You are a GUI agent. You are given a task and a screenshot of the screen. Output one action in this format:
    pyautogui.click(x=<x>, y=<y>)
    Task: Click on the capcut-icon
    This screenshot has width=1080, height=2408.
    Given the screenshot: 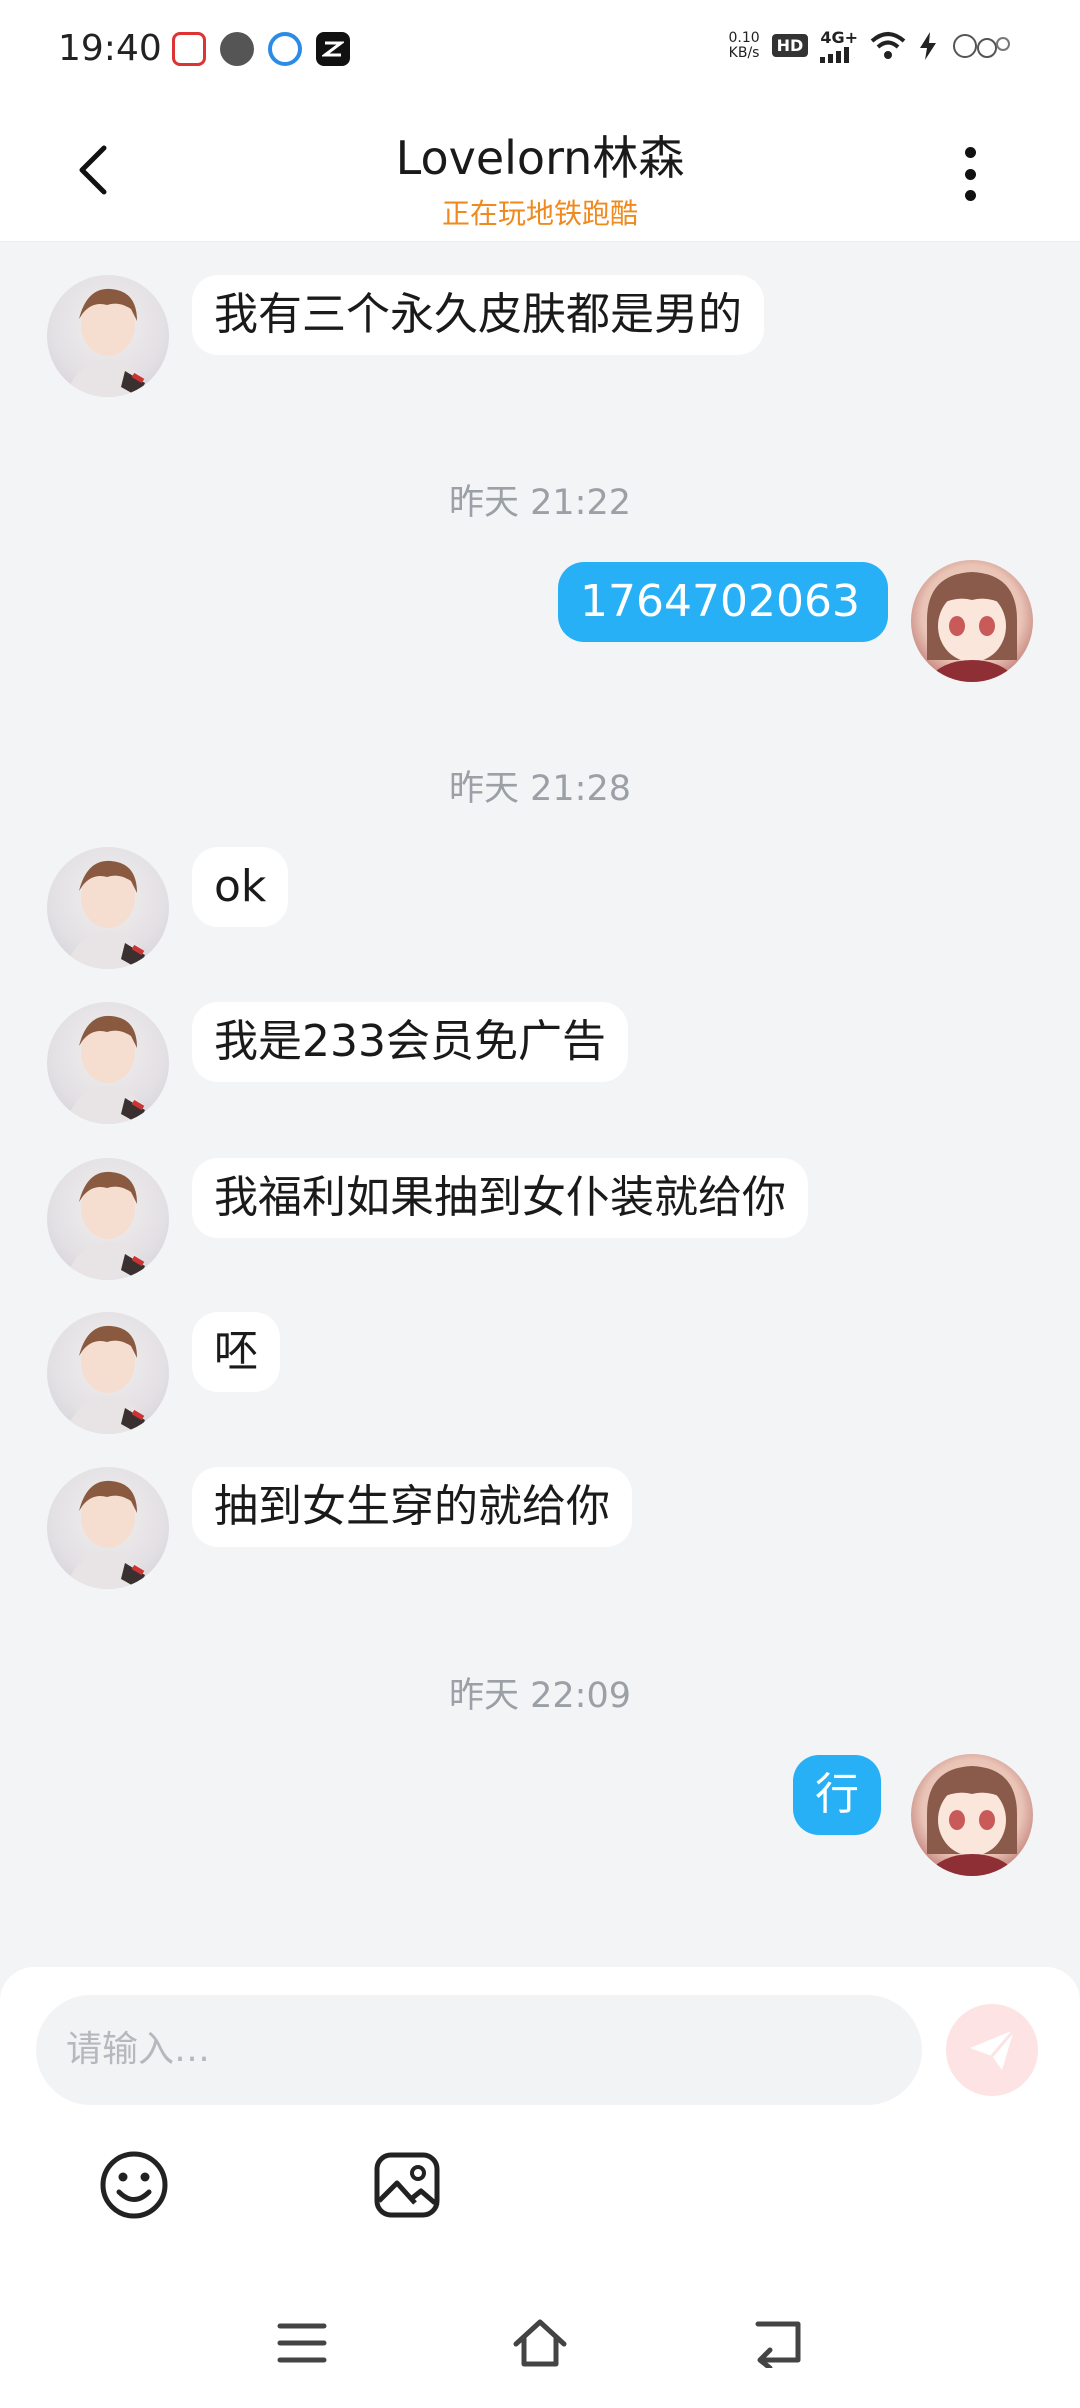 What is the action you would take?
    pyautogui.click(x=333, y=49)
    